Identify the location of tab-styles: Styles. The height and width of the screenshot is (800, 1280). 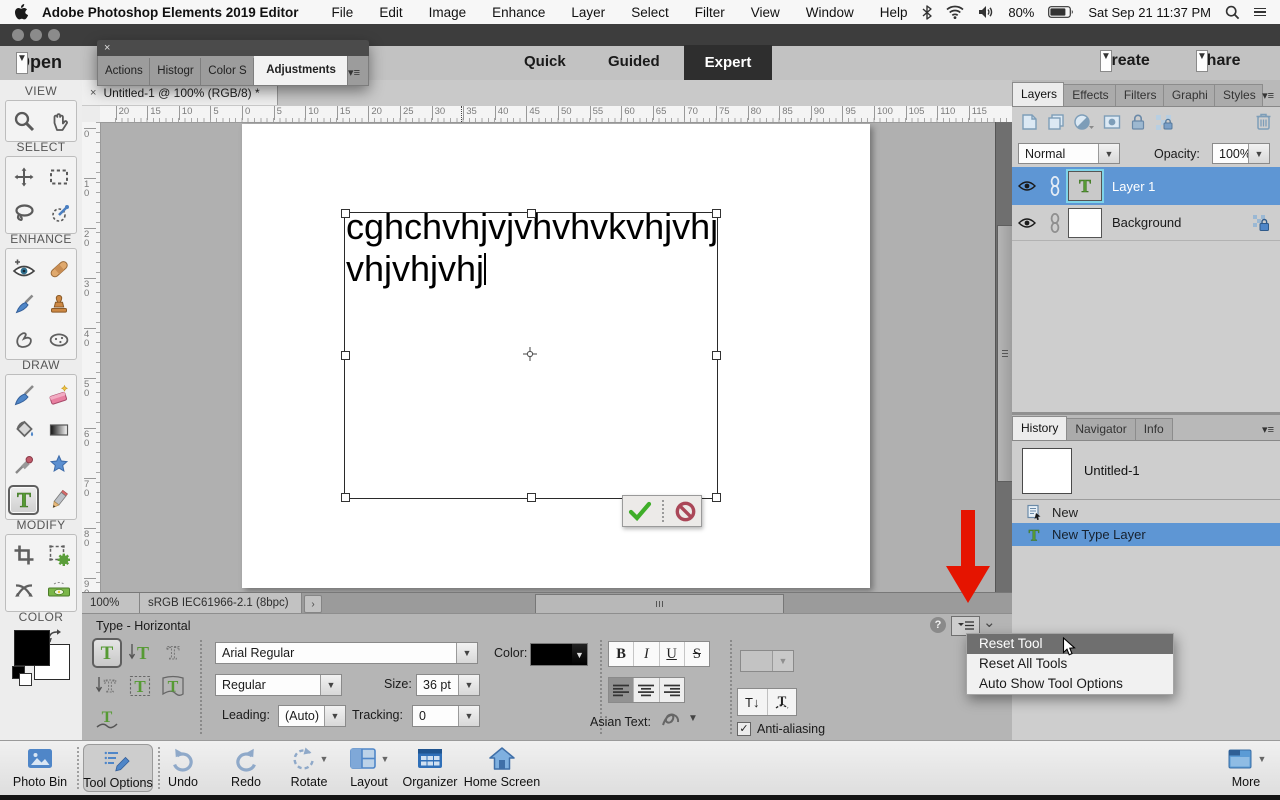
(1239, 95).